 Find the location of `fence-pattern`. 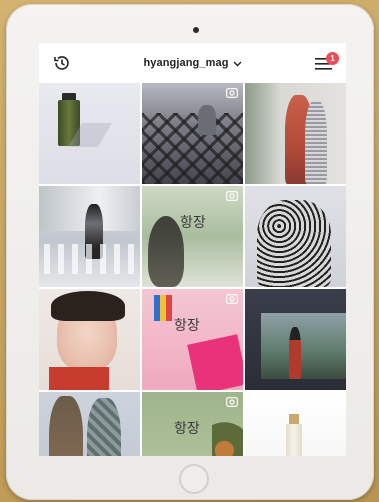

fence-pattern is located at coordinates (192, 148).